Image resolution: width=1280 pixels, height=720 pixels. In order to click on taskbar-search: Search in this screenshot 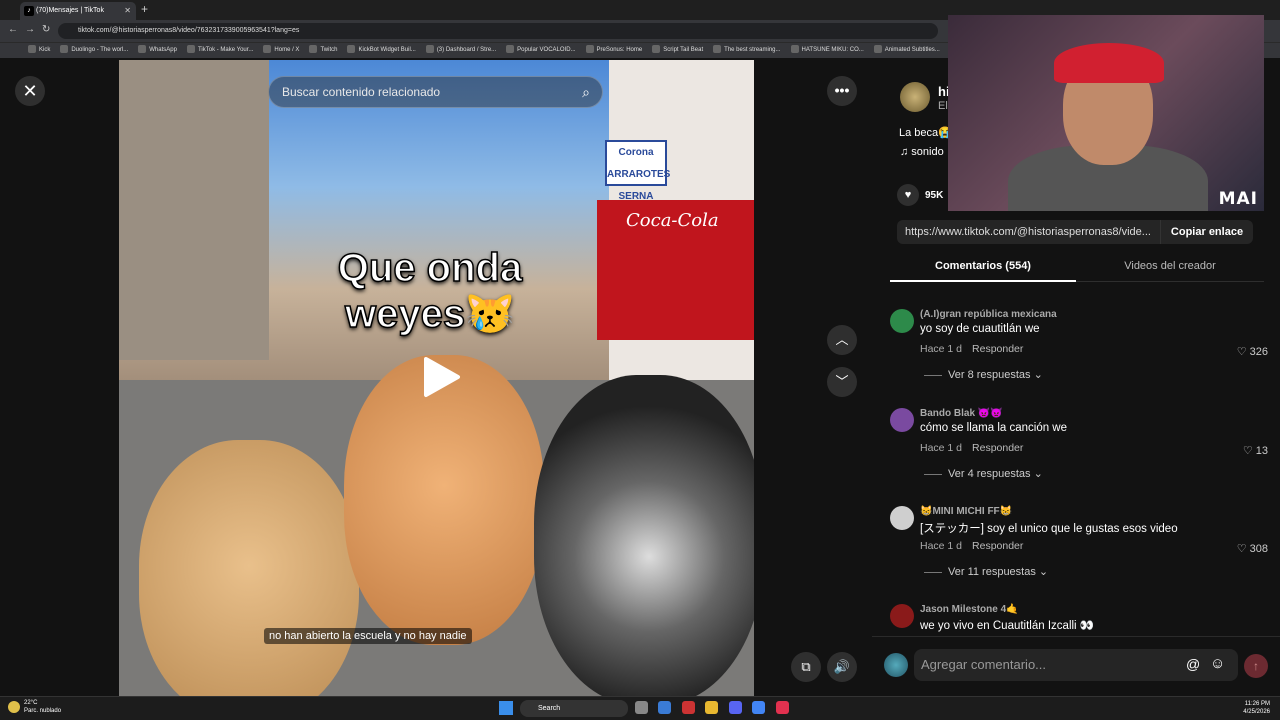, I will do `click(574, 708)`.